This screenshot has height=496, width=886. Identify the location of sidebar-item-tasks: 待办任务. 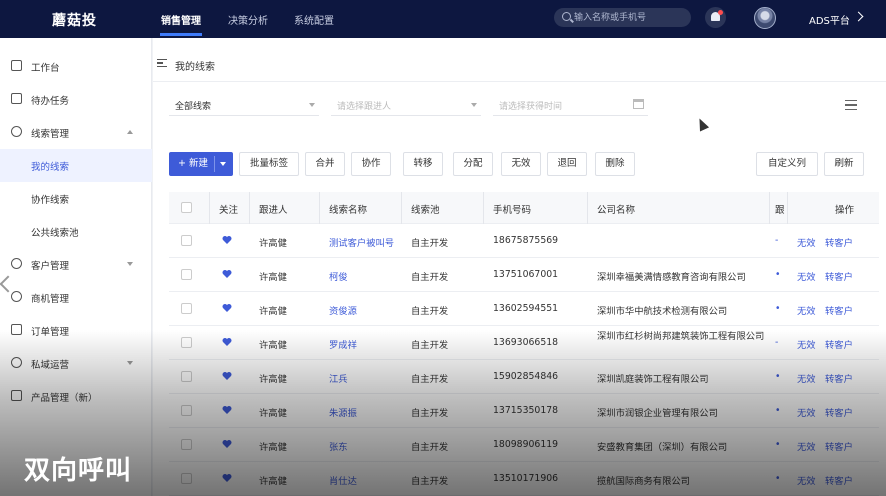
(76, 99).